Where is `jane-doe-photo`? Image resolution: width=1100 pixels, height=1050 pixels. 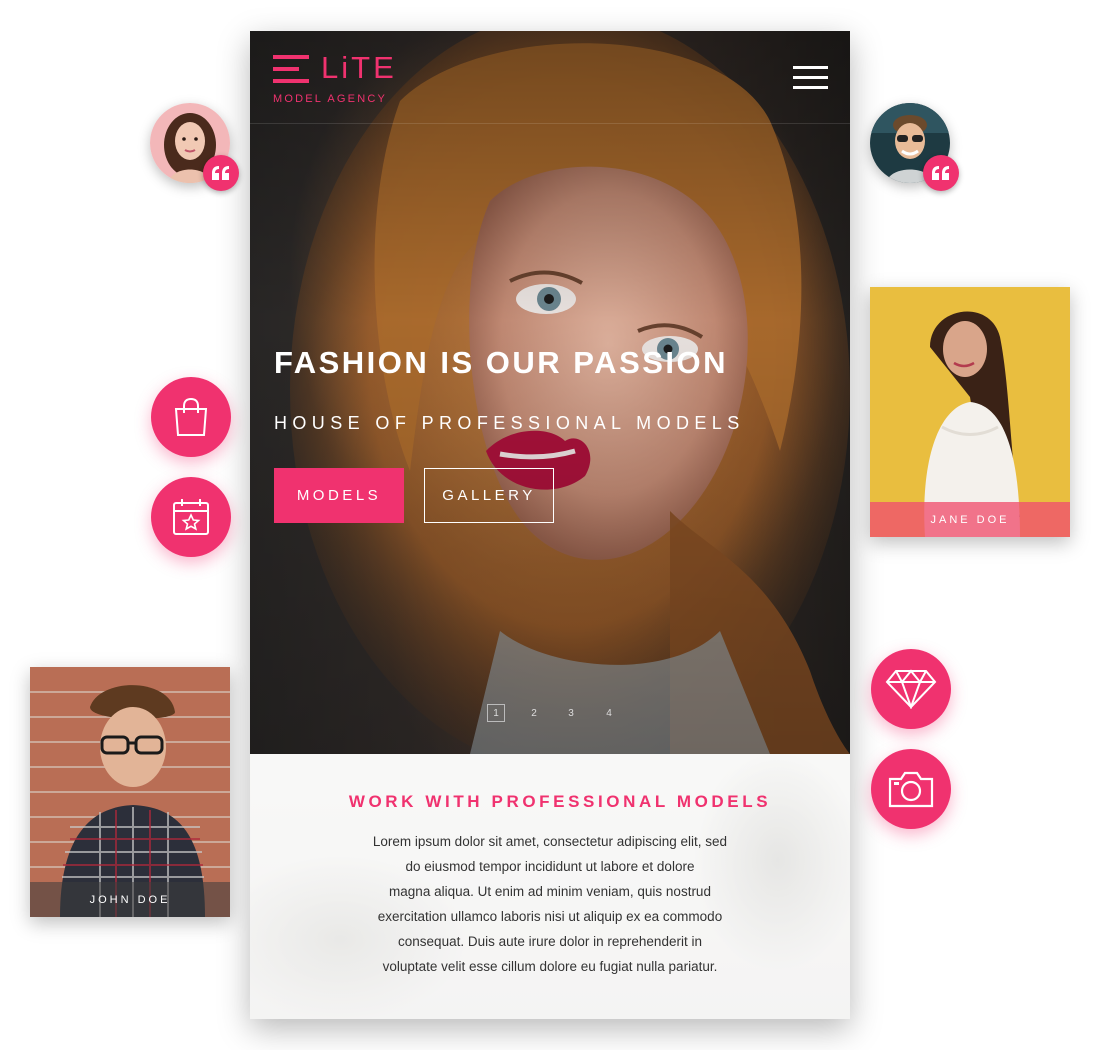 jane-doe-photo is located at coordinates (970, 412).